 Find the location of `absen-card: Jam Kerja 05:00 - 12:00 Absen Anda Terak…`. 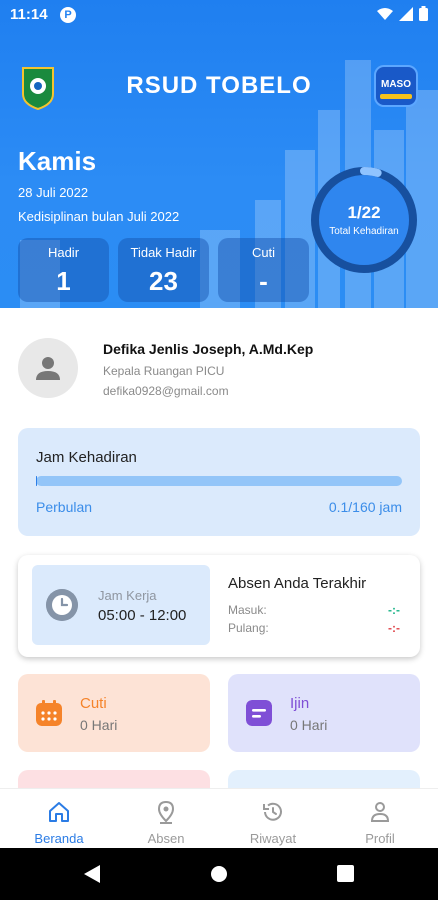

absen-card: Jam Kerja 05:00 - 12:00 Absen Anda Terak… is located at coordinates (219, 606).